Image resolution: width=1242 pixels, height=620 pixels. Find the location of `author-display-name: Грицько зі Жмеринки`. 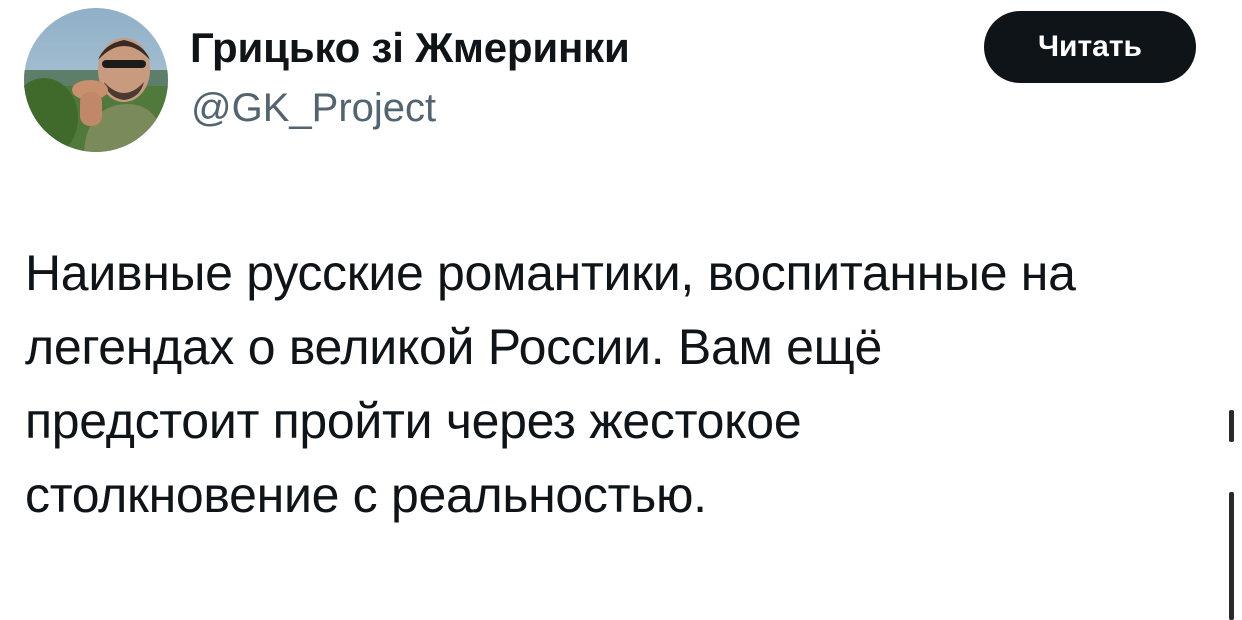

author-display-name: Грицько зі Жмеринки is located at coordinates (410, 48).